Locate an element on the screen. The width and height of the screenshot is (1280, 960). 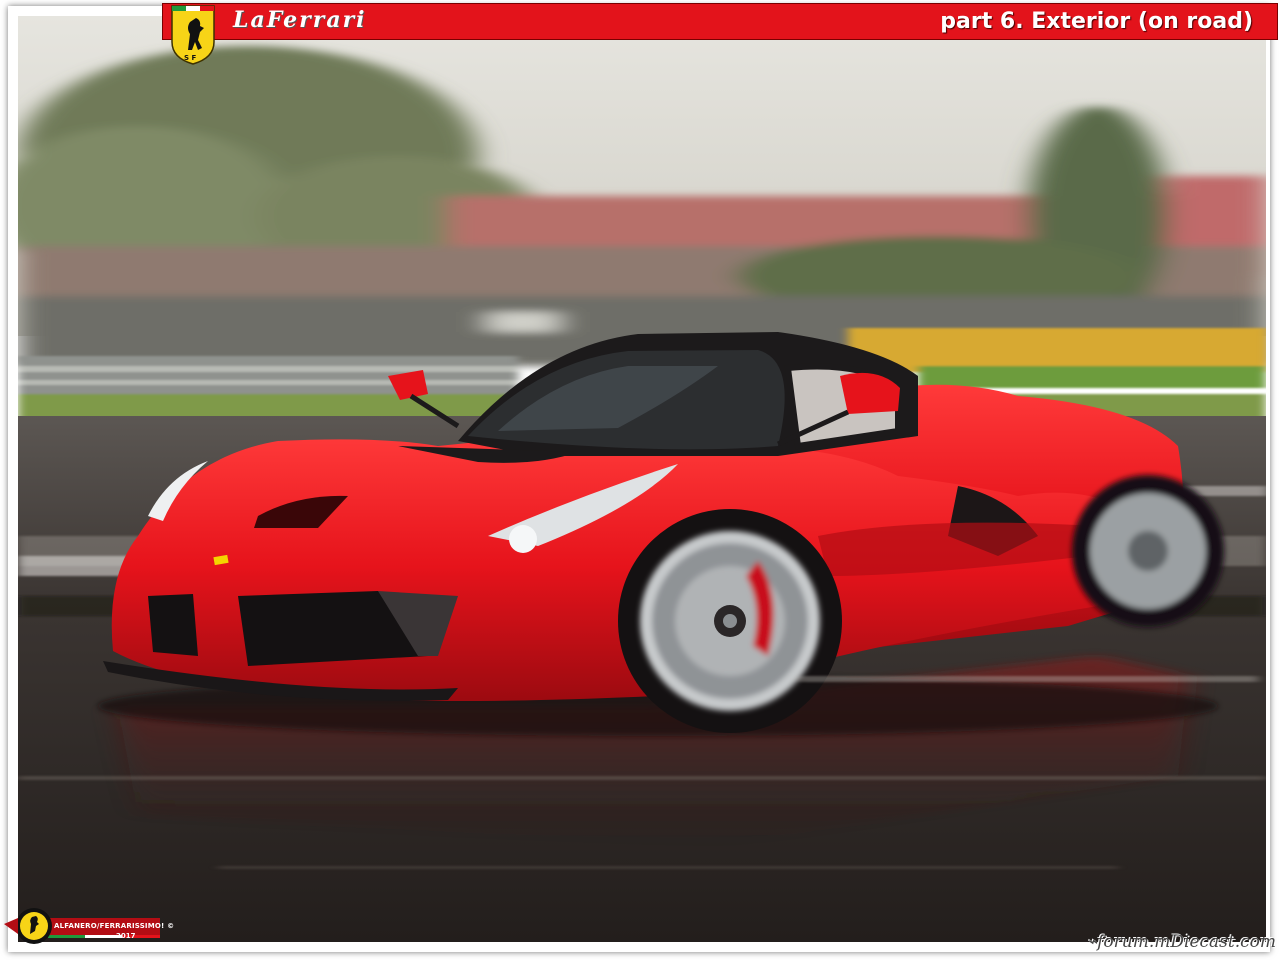
svg-text: S F is located at coordinates (190, 58).